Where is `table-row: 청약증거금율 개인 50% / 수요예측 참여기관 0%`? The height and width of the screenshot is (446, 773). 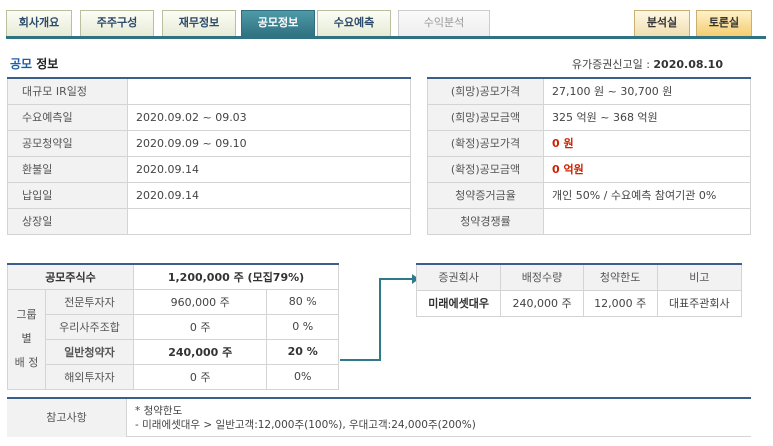 table-row: 청약증거금율 개인 50% / 수요예측 참여기관 0% is located at coordinates (589, 195).